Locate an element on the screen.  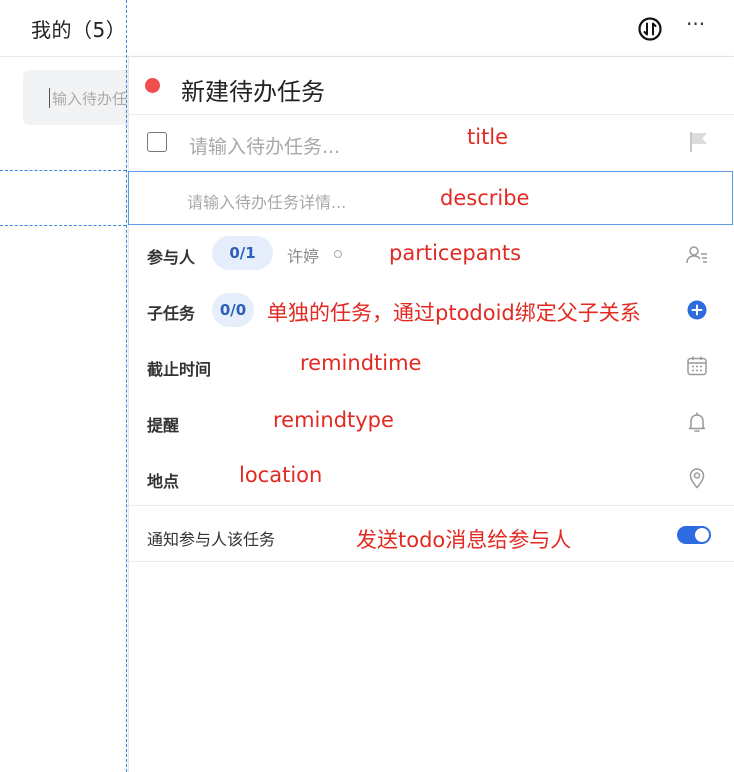
participants-count-badge: 0/1 is located at coordinates (242, 253).